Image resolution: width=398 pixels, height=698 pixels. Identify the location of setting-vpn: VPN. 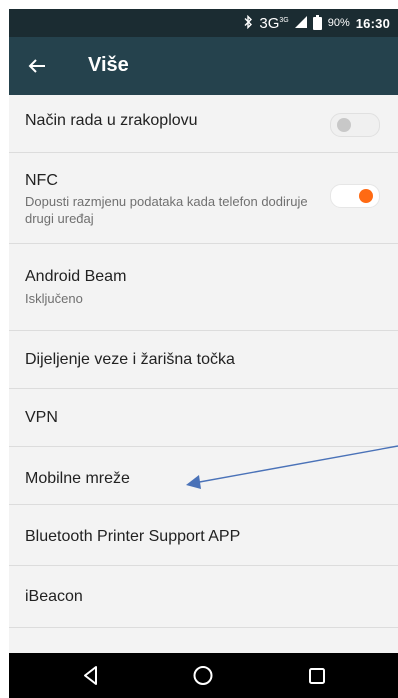
(203, 418).